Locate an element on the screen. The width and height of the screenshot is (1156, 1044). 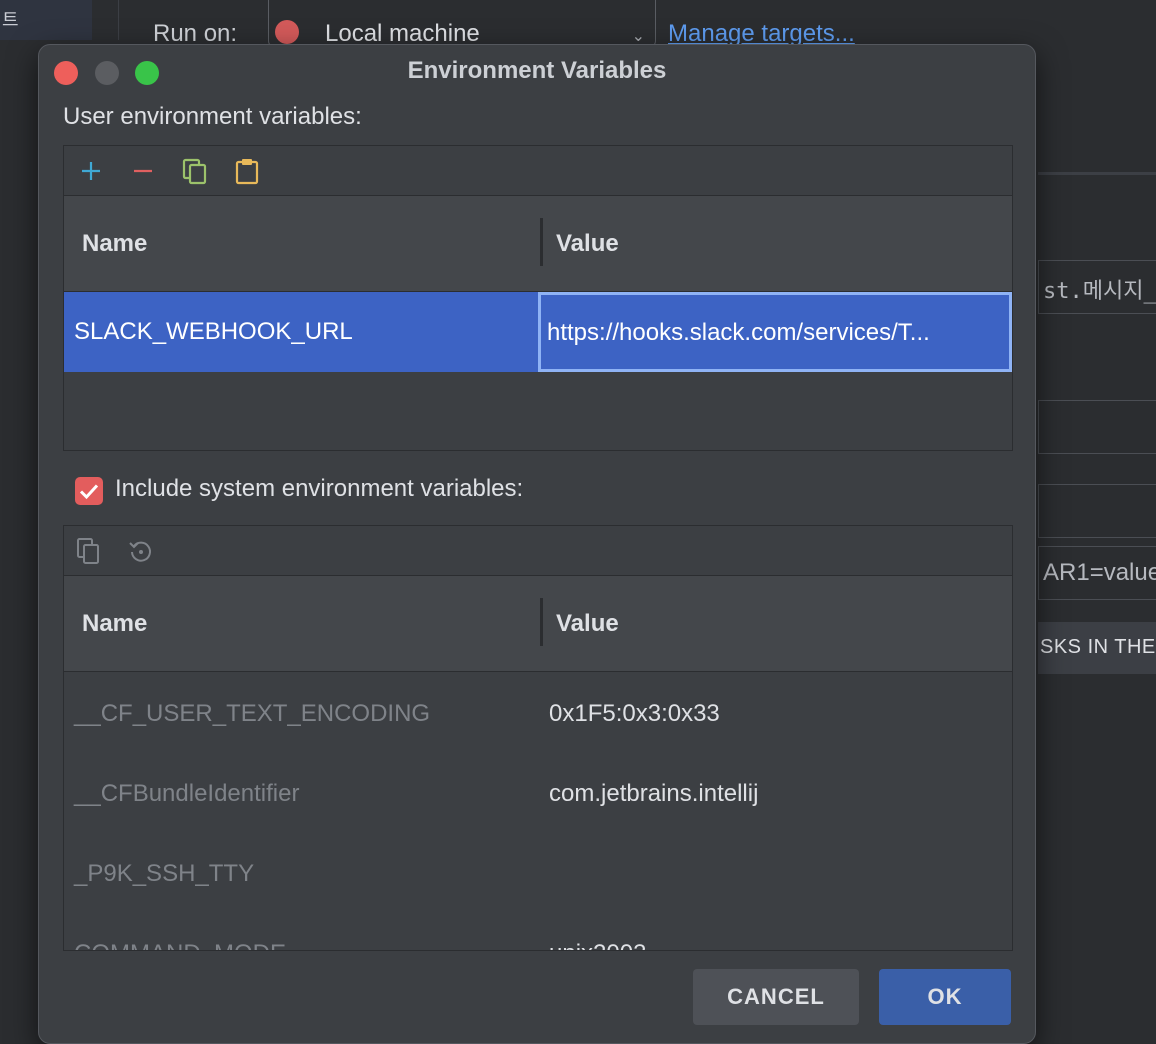
include-system-checkbox is located at coordinates (89, 491).